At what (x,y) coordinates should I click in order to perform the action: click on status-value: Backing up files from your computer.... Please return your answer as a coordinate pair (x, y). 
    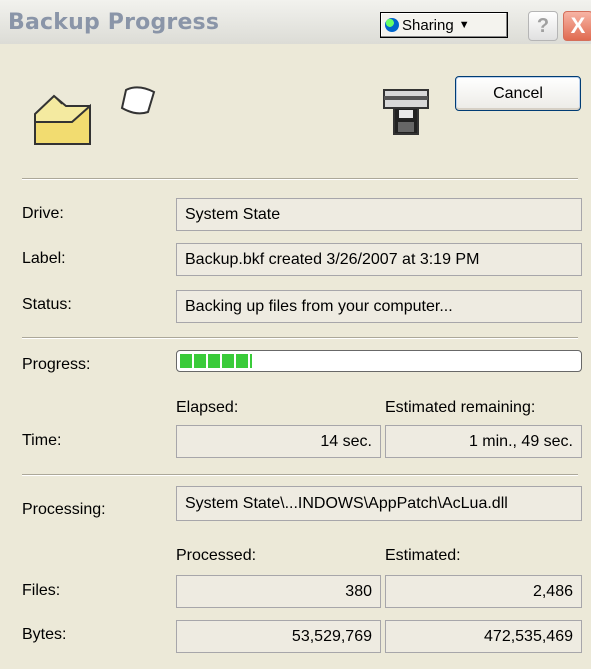
    Looking at the image, I should click on (379, 306).